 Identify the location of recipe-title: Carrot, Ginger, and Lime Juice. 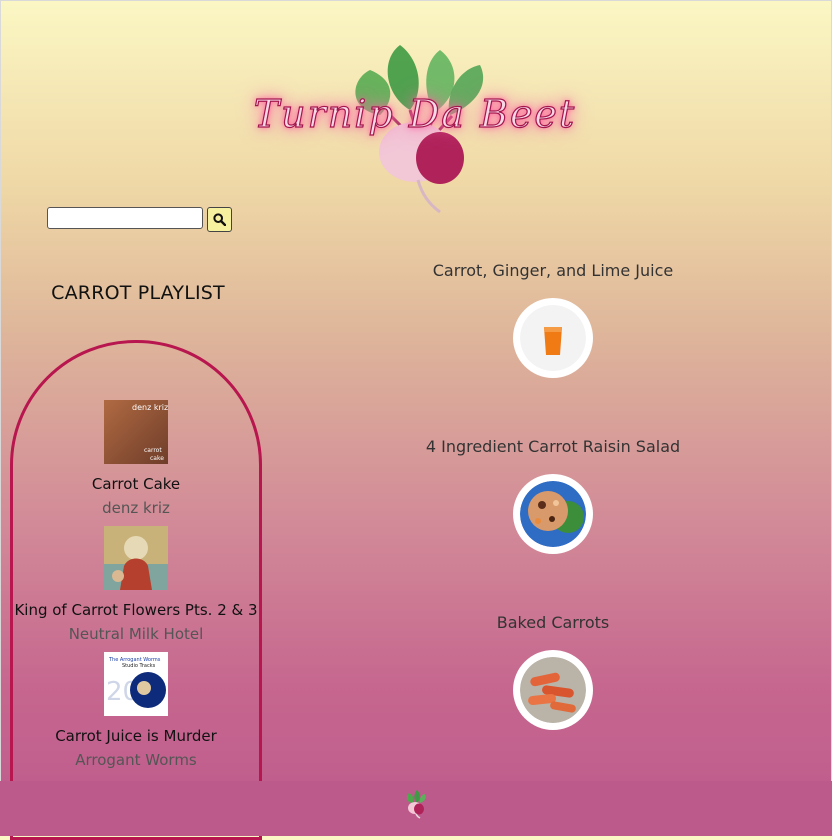
(553, 271).